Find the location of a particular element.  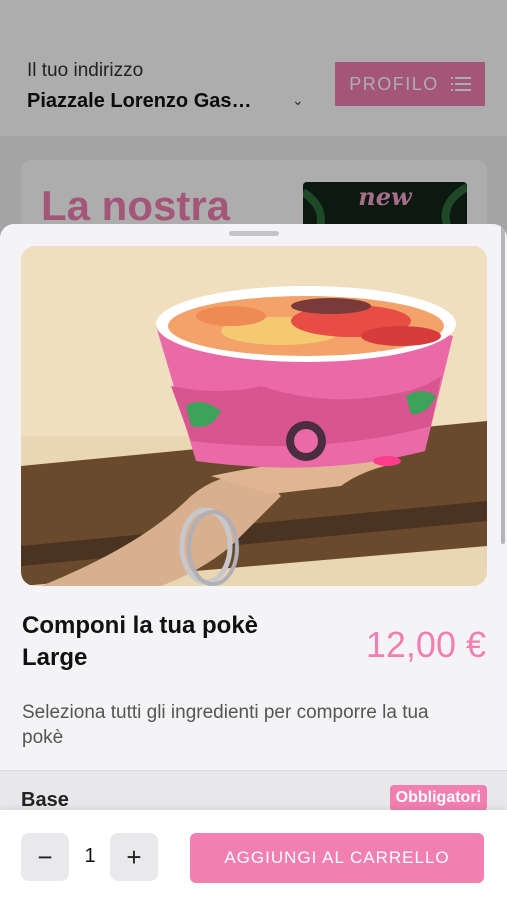

product-name-line1: Componi la tua pokè is located at coordinates (140, 625).